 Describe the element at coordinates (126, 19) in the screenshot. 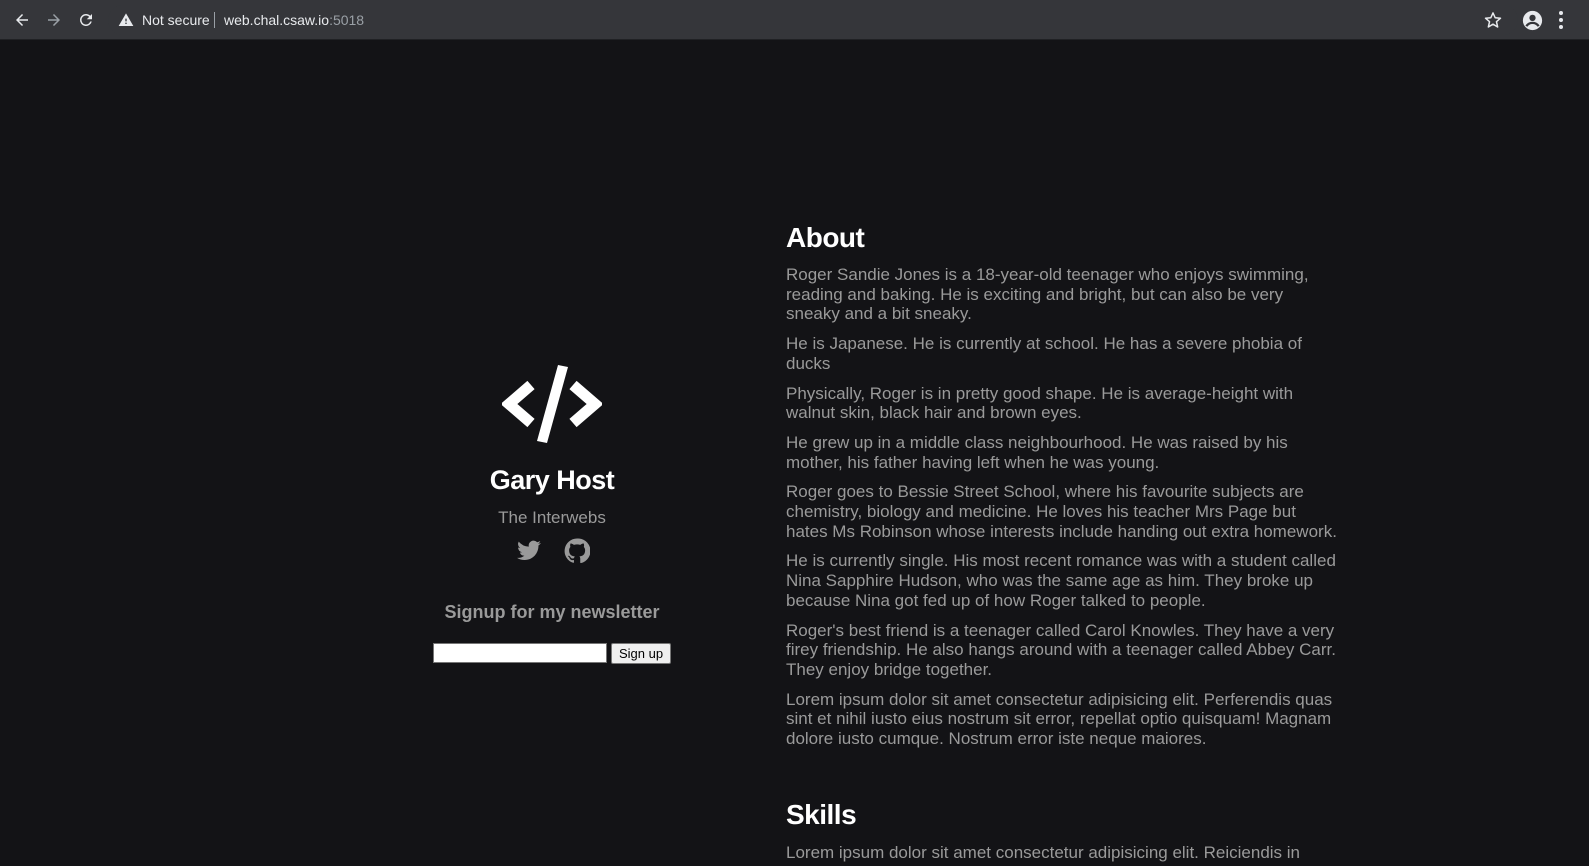

I see `warning-icon` at that location.